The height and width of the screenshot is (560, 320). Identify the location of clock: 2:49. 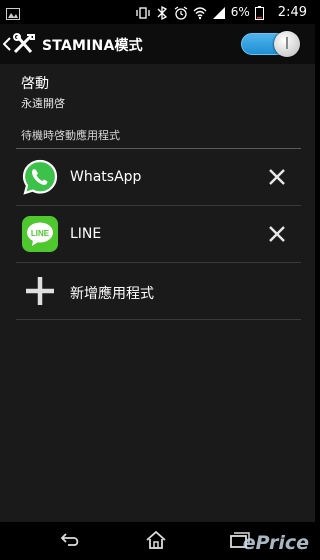
(292, 12).